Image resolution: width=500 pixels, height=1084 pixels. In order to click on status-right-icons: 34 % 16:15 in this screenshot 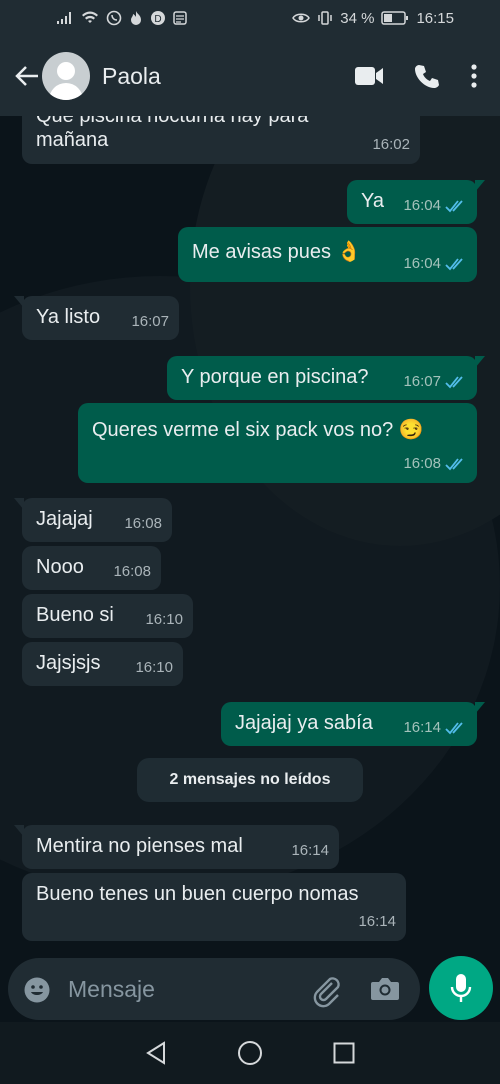, I will do `click(373, 18)`.